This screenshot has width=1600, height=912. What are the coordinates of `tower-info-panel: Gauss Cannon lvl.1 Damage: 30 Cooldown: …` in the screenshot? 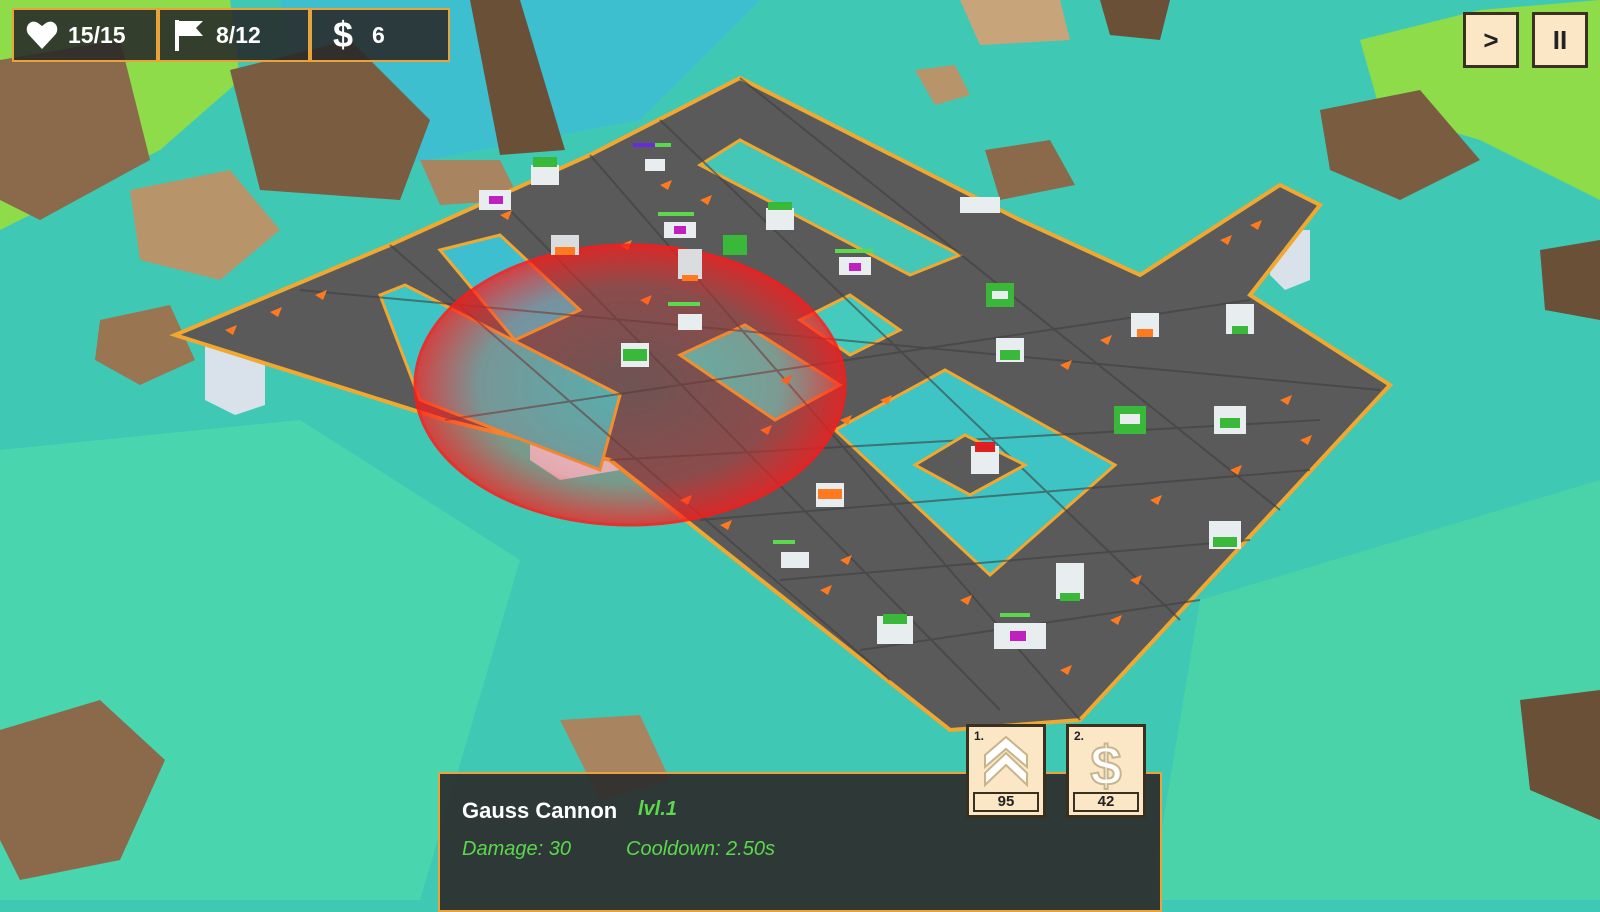 It's located at (800, 842).